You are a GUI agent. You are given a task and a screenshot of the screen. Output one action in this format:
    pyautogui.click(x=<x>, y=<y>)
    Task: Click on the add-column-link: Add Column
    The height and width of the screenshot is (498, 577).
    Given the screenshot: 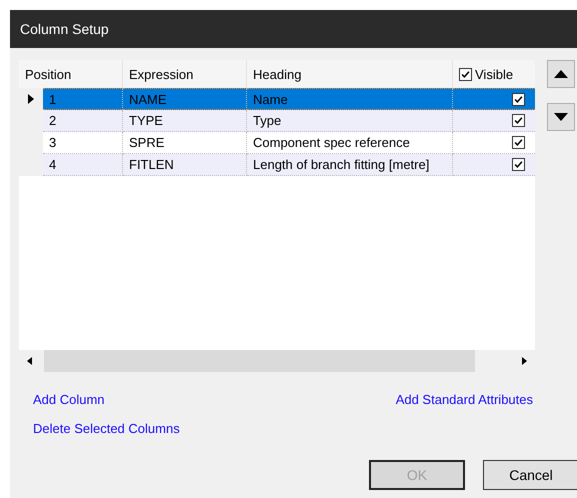 What is the action you would take?
    pyautogui.click(x=69, y=399)
    